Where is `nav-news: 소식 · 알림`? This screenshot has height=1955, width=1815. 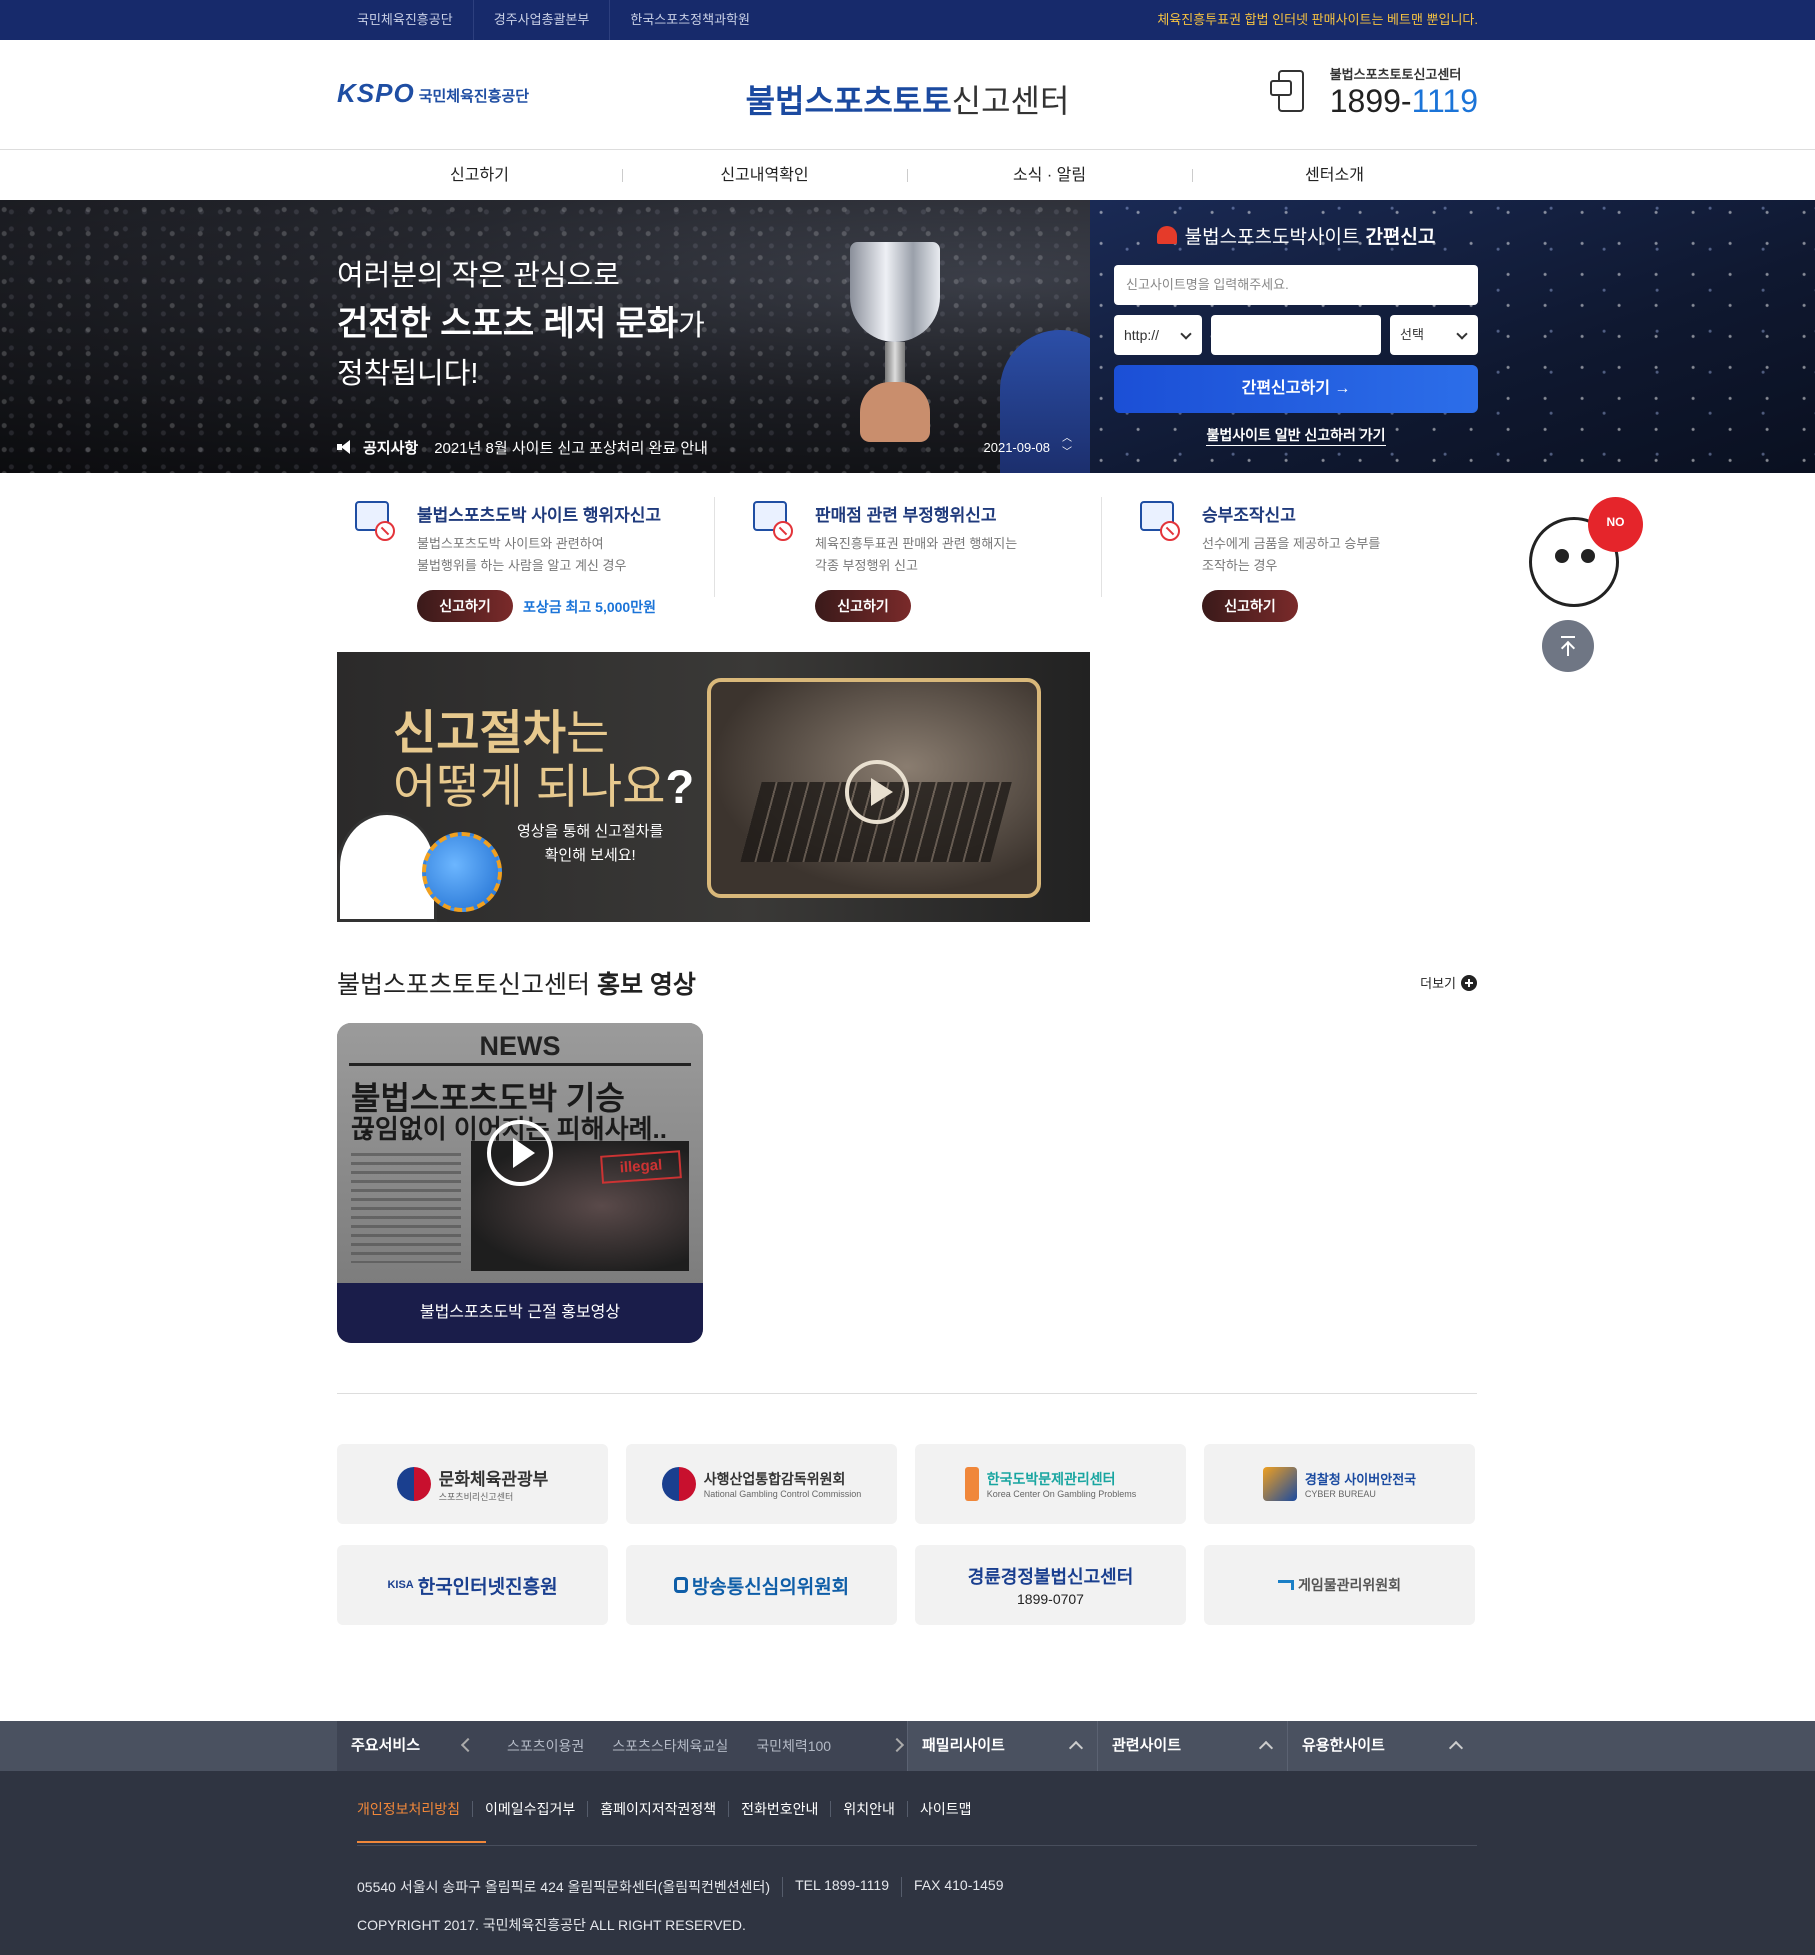 nav-news: 소식 · 알림 is located at coordinates (1049, 175).